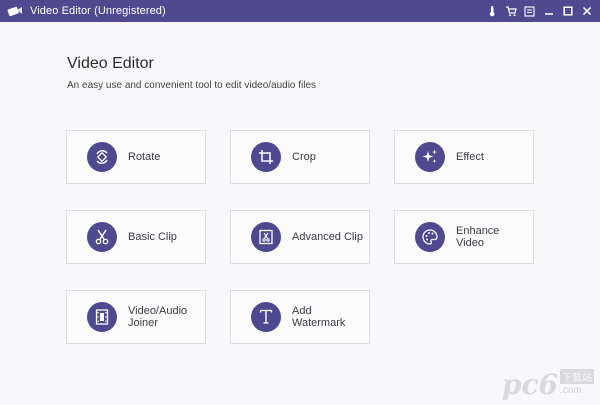 This screenshot has height=405, width=600. I want to click on add-watermark-label: Add Watermark, so click(319, 317).